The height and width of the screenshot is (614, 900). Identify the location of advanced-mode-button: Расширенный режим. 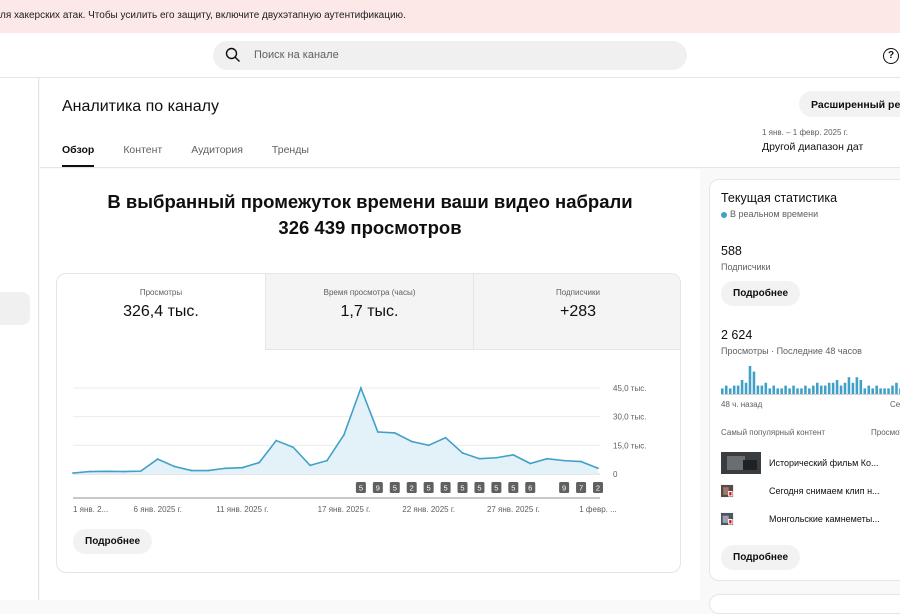
(849, 104).